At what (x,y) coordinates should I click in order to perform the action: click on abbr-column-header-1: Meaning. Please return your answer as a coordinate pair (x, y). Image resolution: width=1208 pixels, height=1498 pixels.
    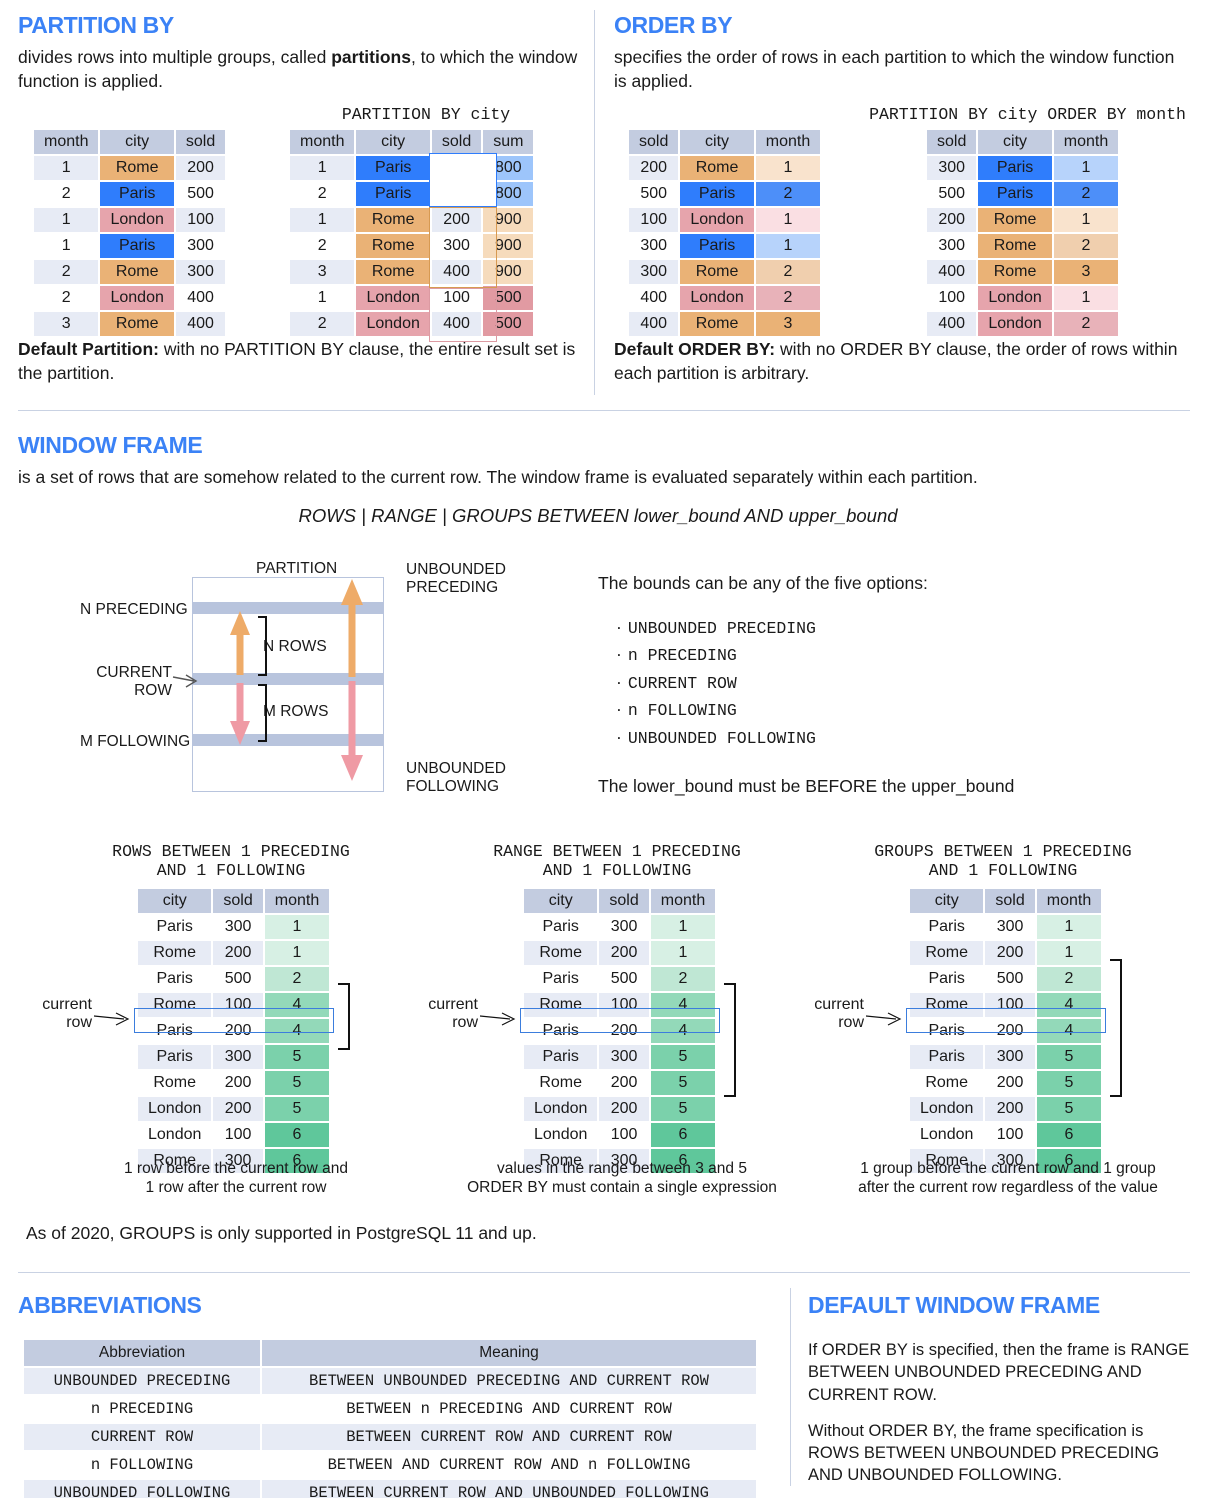
    Looking at the image, I should click on (509, 1353).